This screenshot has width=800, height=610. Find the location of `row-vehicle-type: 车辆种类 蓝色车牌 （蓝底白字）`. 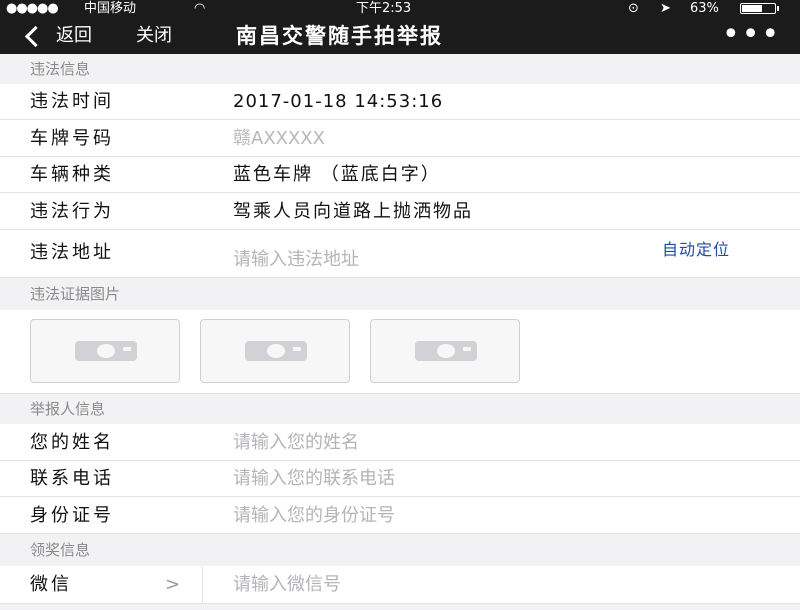

row-vehicle-type: 车辆种类 蓝色车牌 （蓝底白字） is located at coordinates (400, 175).